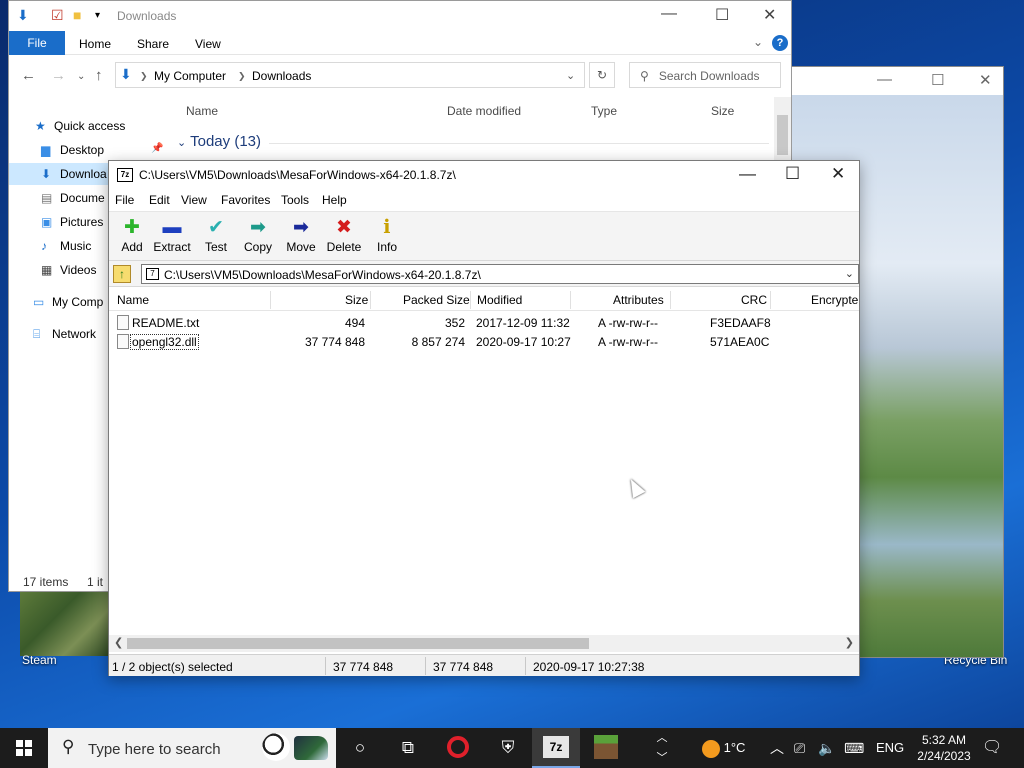  What do you see at coordinates (777, 748) in the screenshot?
I see `tray-chevron-up-icon: ︿` at bounding box center [777, 748].